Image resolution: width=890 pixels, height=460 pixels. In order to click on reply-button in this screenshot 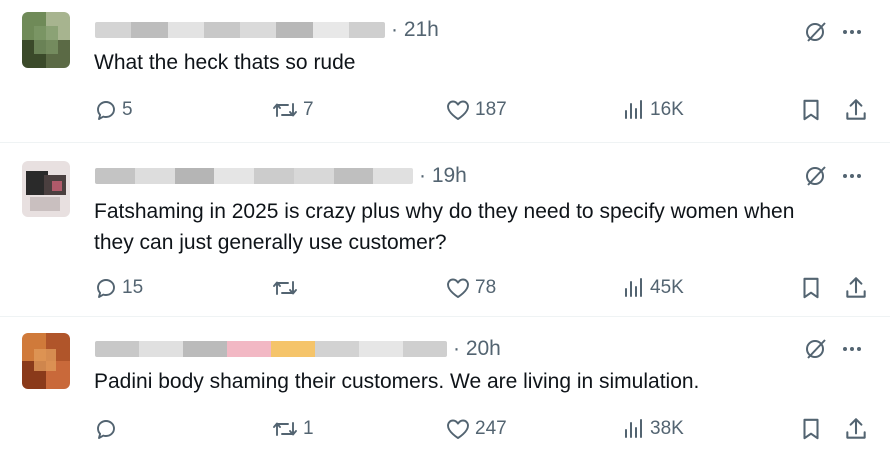, I will do `click(108, 429)`.